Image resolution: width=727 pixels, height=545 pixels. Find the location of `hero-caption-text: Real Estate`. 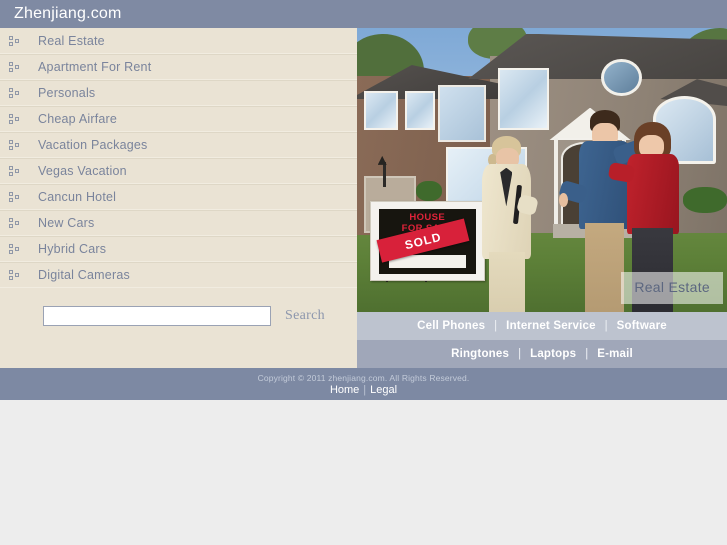

hero-caption-text: Real Estate is located at coordinates (672, 287).